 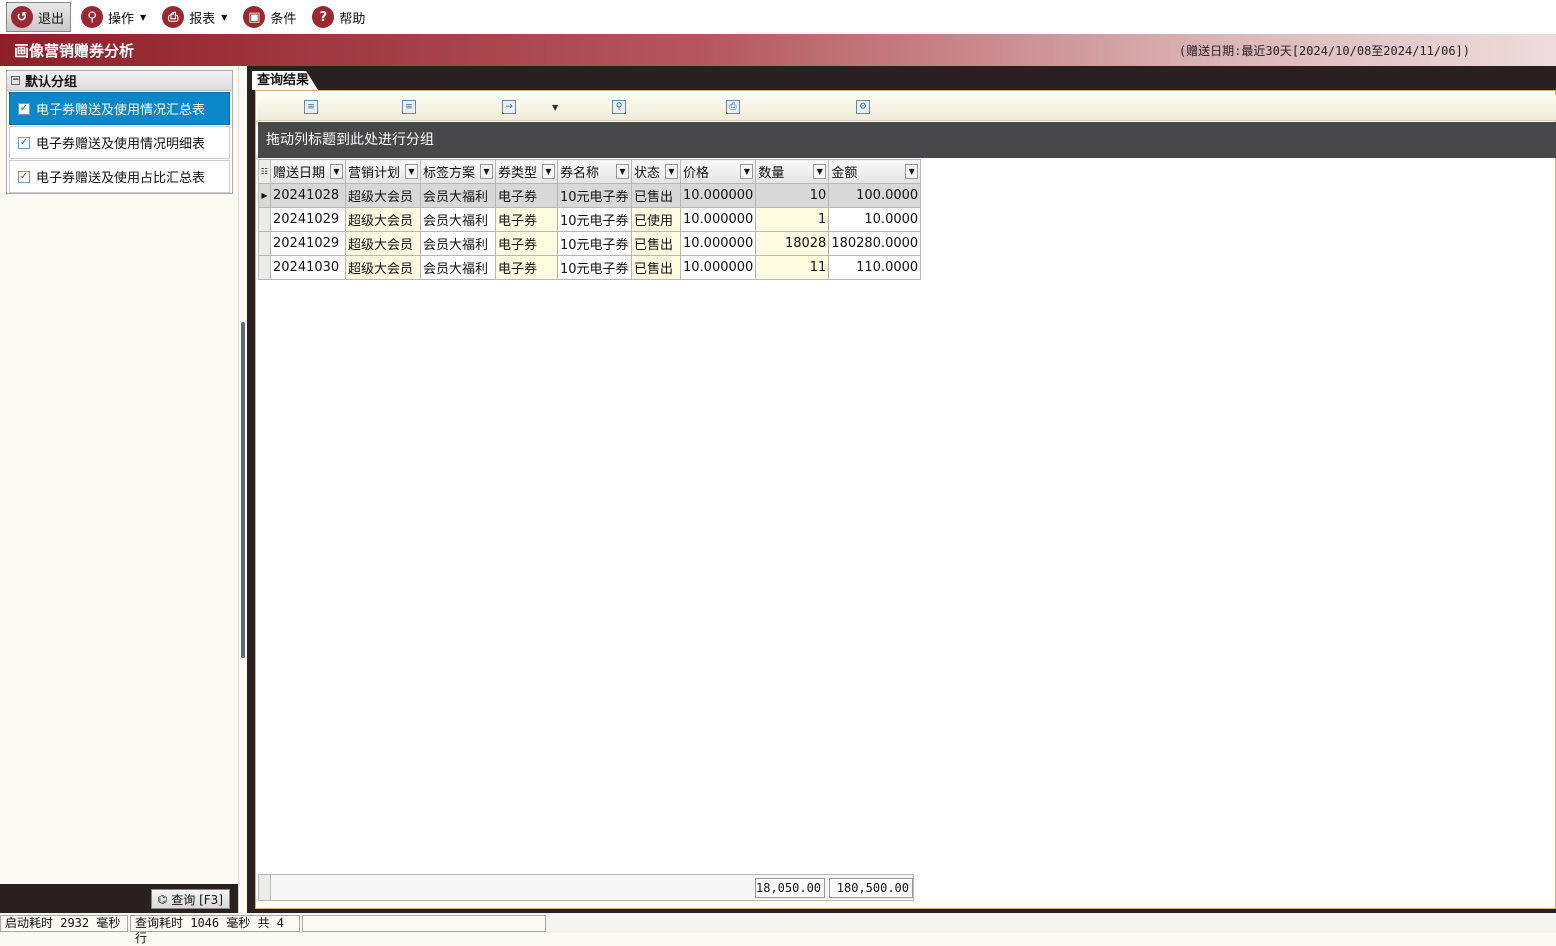 I want to click on cell-qty: 11, so click(x=792, y=267).